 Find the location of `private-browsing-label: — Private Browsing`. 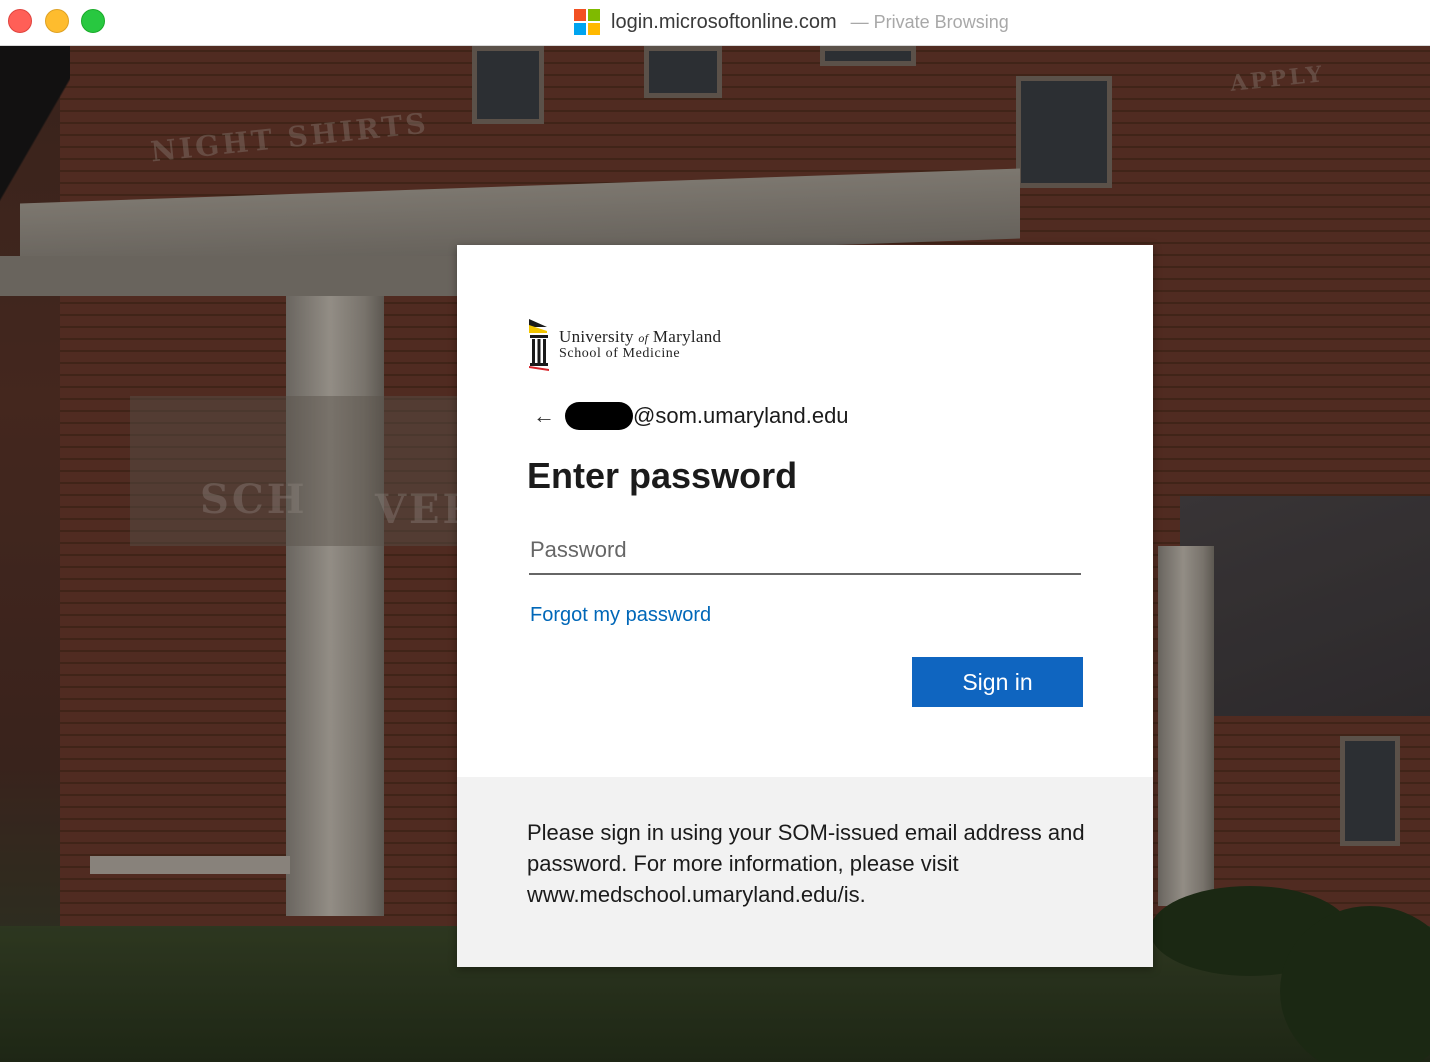

private-browsing-label: — Private Browsing is located at coordinates (929, 21).